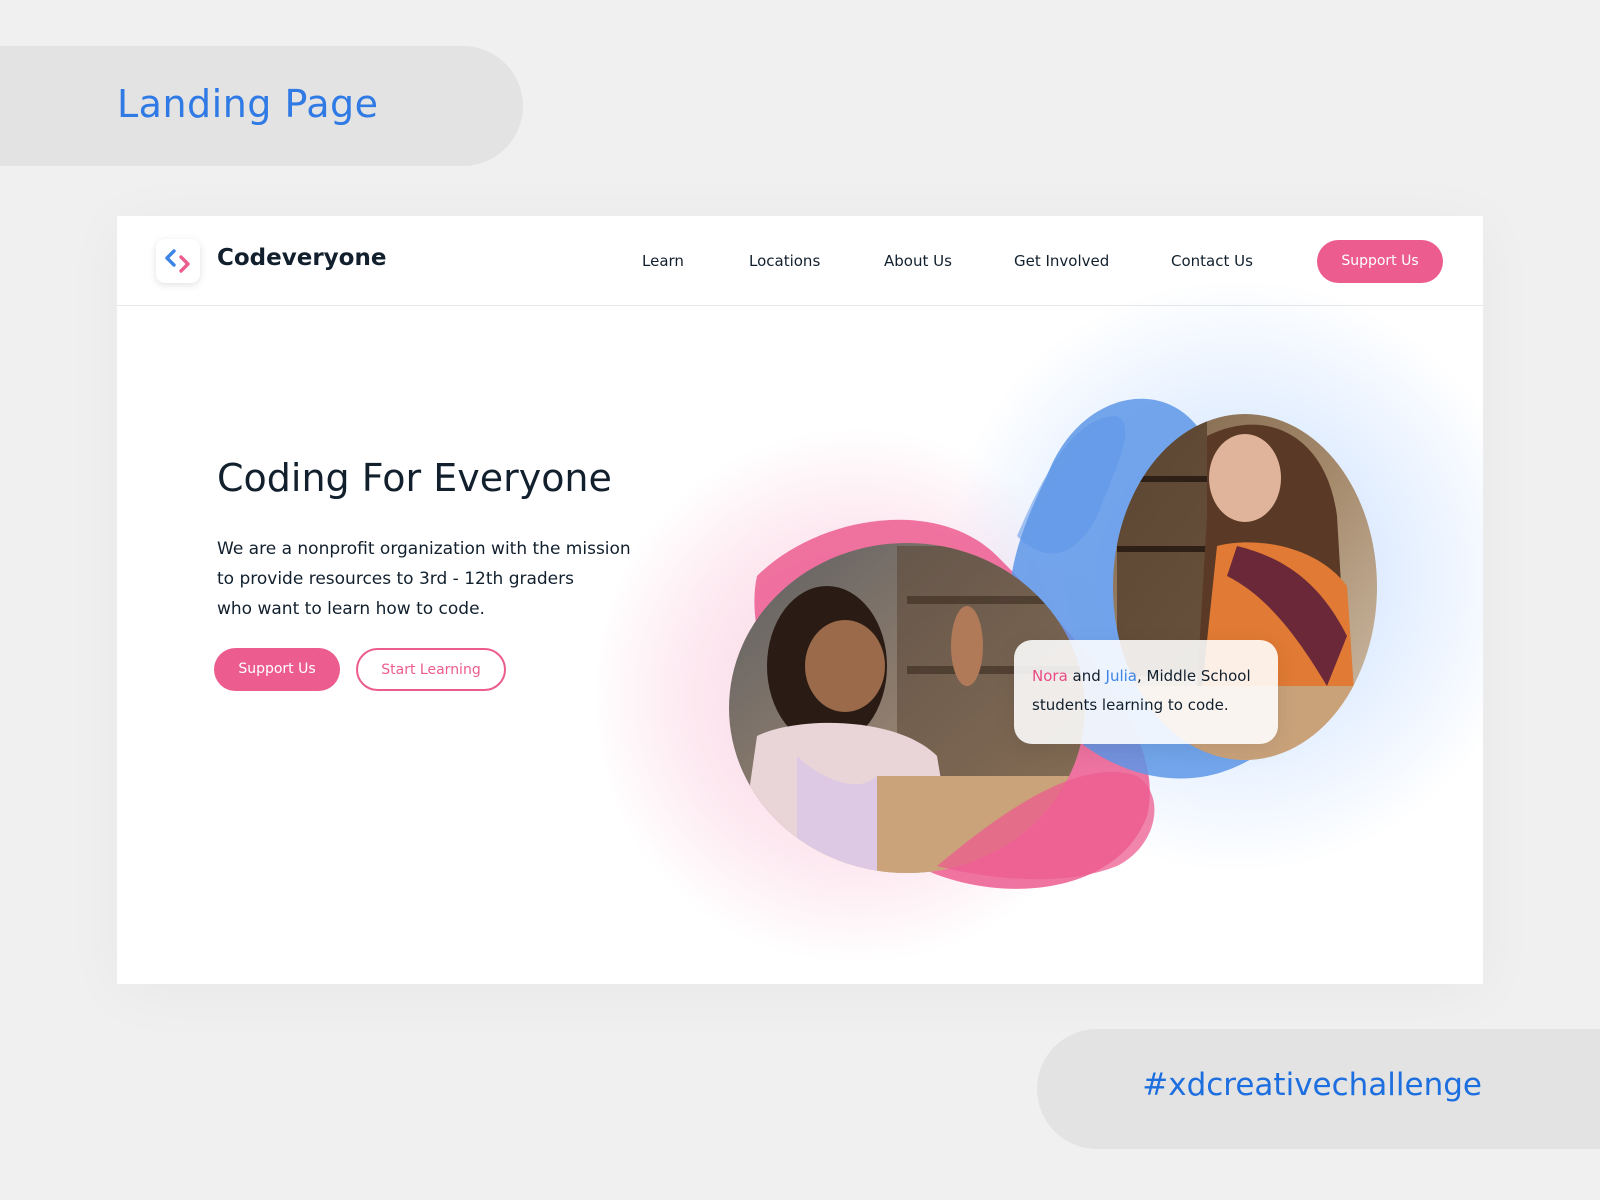  I want to click on caption-line1-rest: , Middle School, so click(1194, 676).